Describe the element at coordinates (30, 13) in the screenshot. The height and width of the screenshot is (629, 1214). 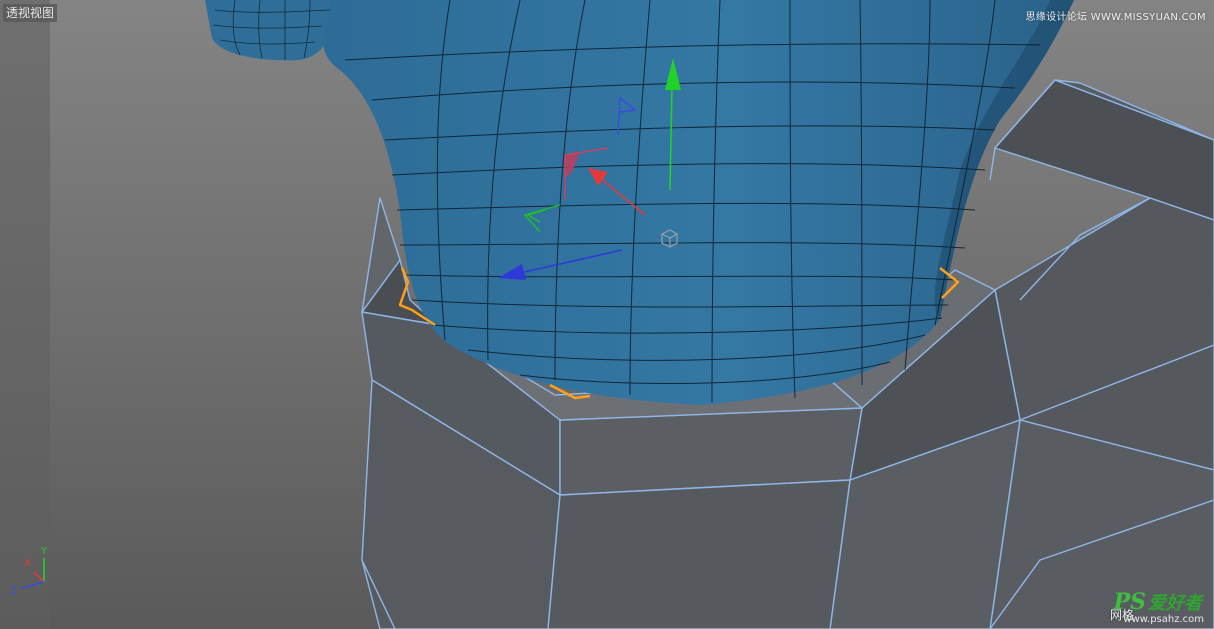
I see `view-label: 透视视图` at that location.